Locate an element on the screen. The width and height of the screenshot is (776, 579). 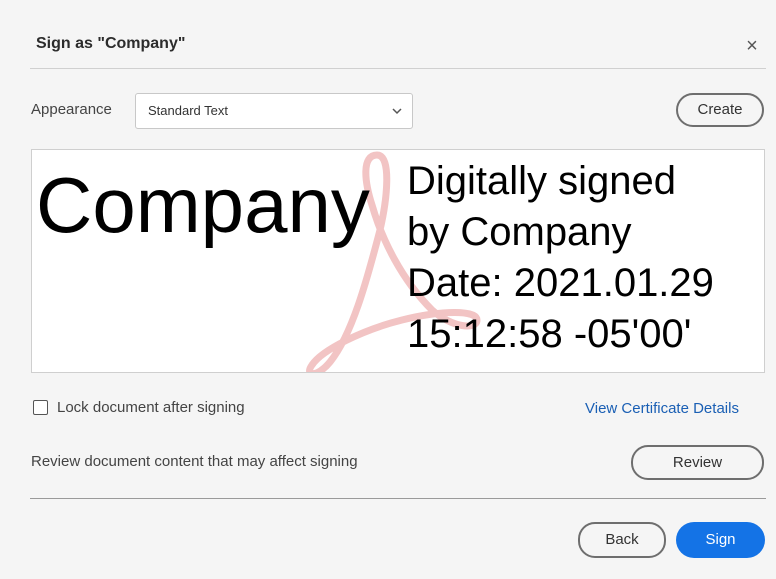
divider is located at coordinates (398, 68).